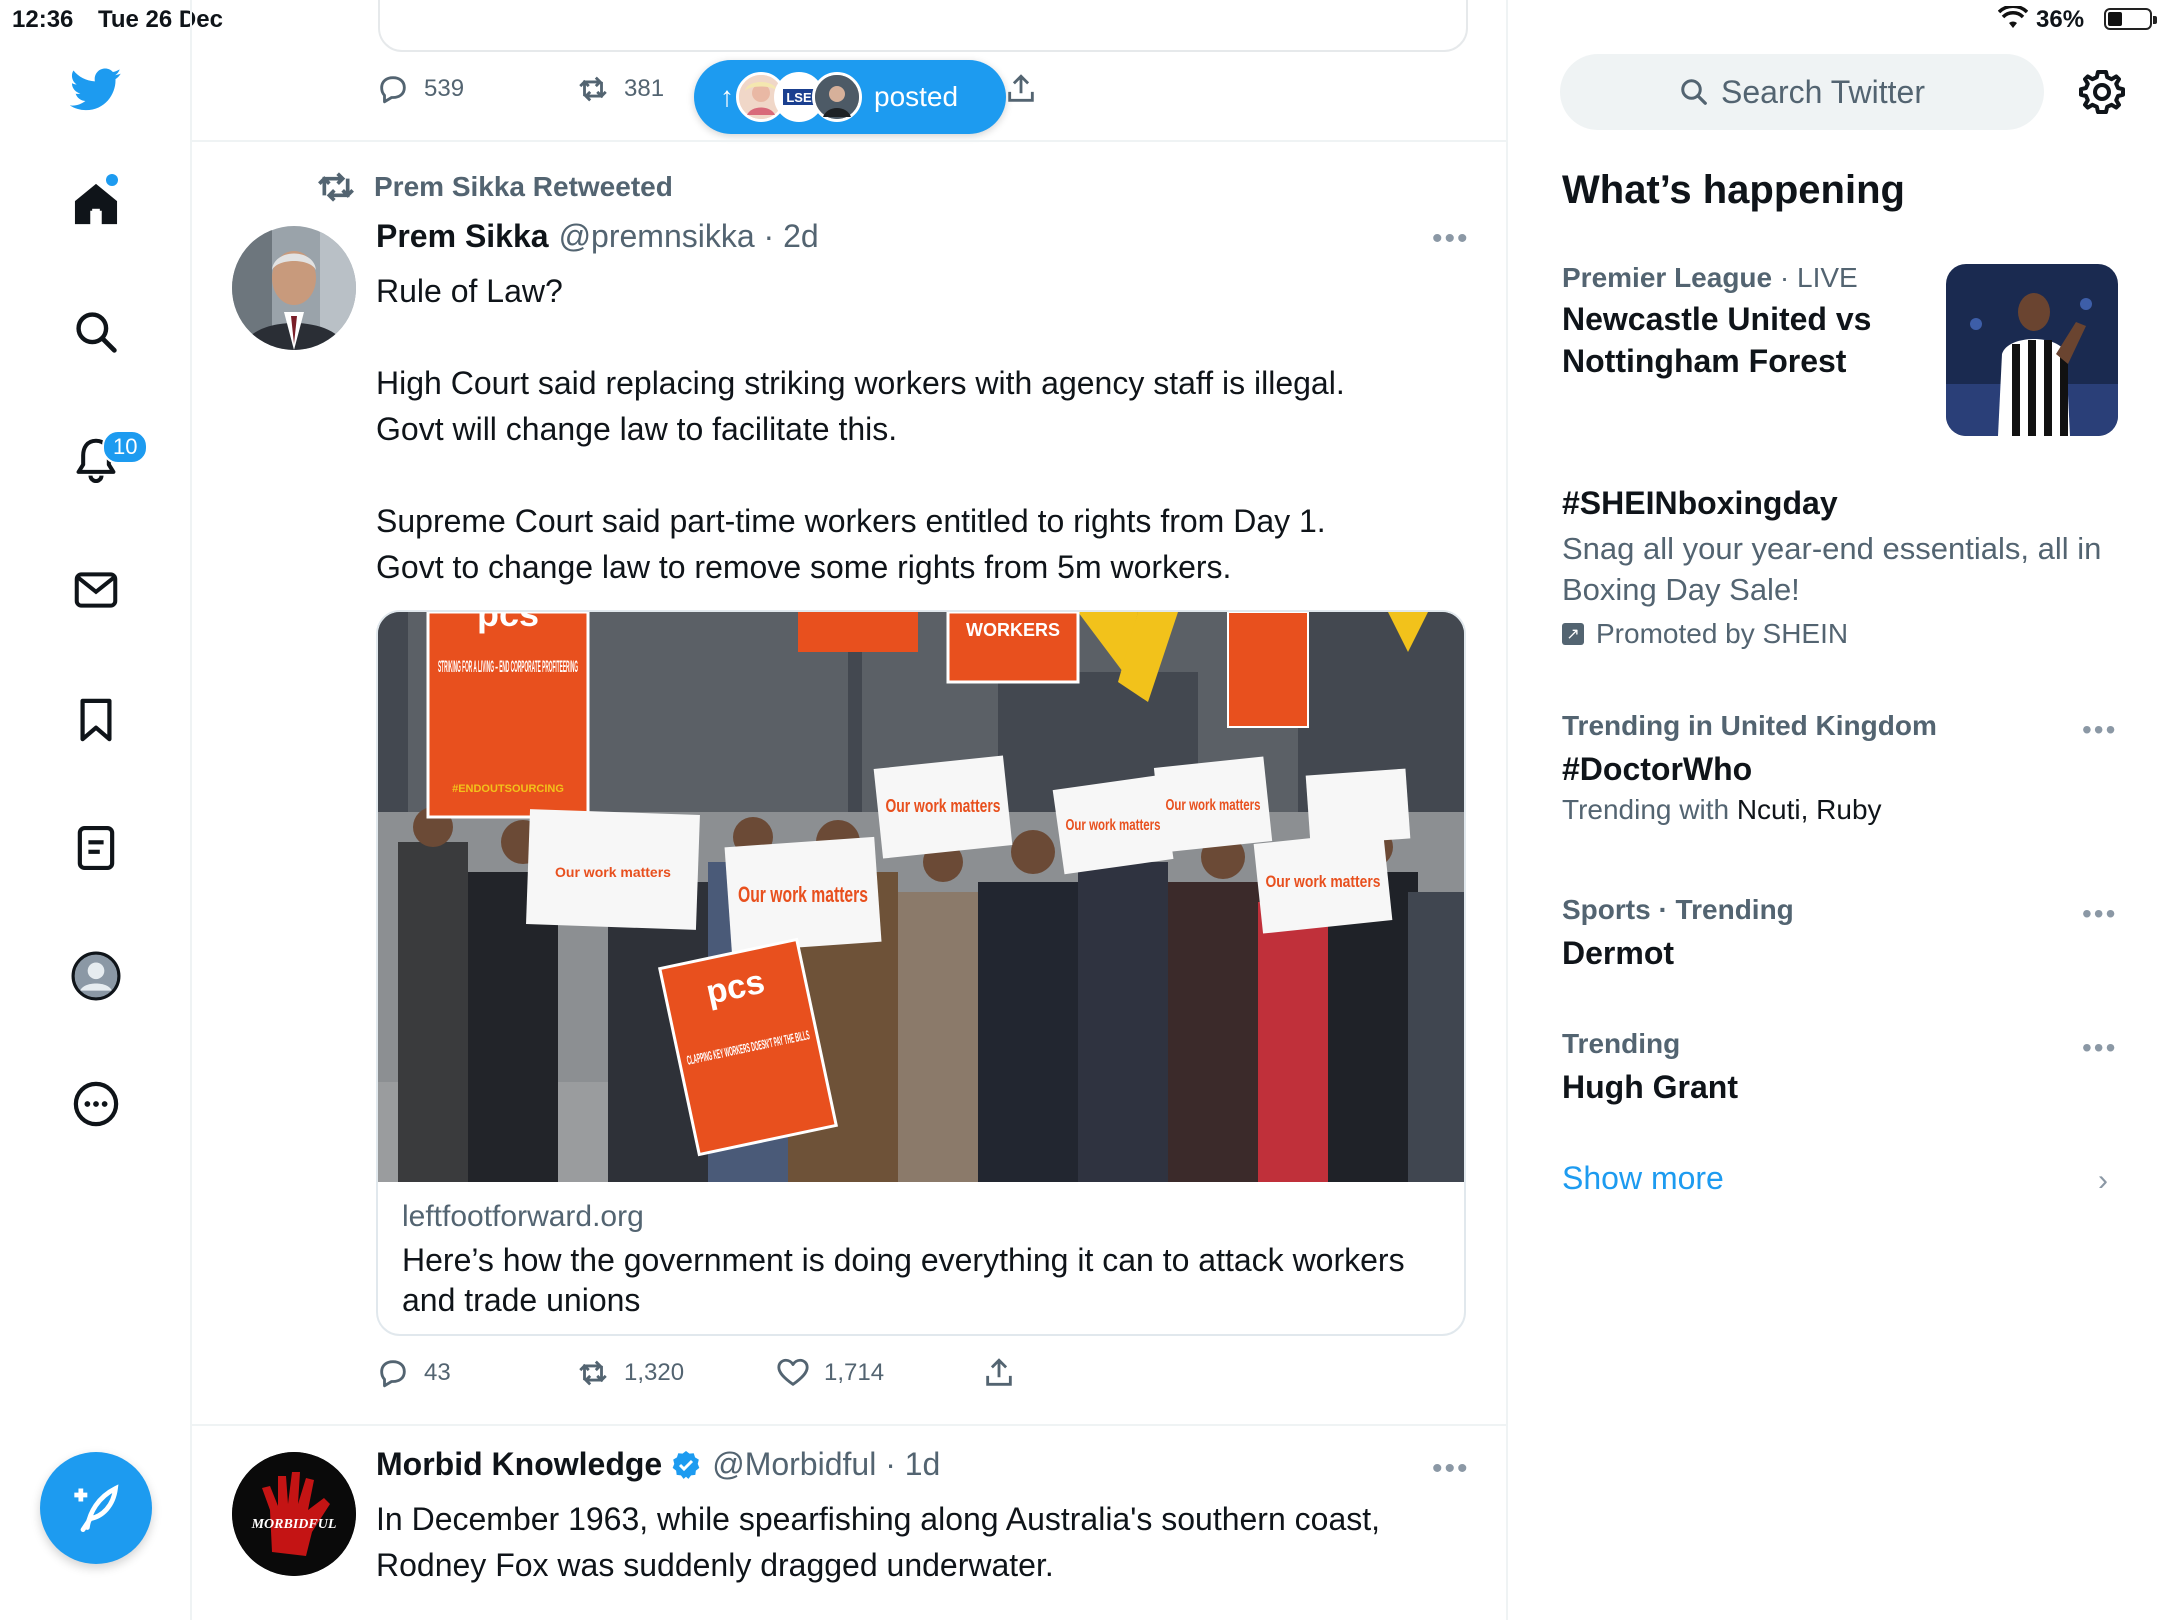 Image resolution: width=2160 pixels, height=1620 pixels. I want to click on chevron-right-icon: ›, so click(2103, 1181).